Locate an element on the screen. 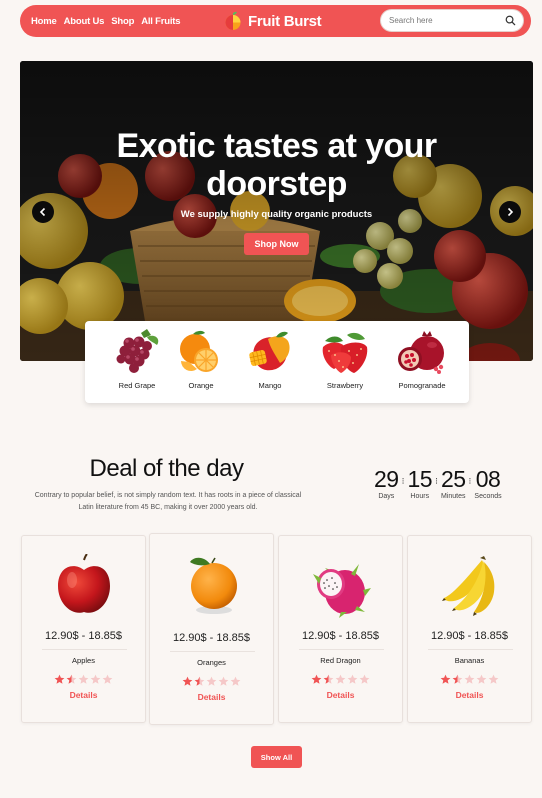 The image size is (542, 798). apple-icon is located at coordinates (84, 583).